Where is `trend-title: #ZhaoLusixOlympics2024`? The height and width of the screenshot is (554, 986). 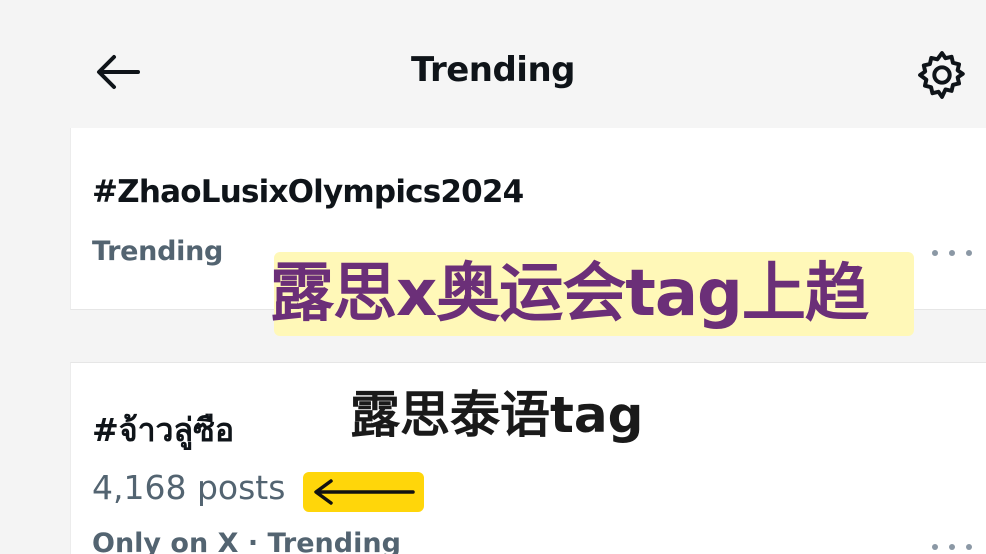 trend-title: #ZhaoLusixOlympics2024 is located at coordinates (308, 192).